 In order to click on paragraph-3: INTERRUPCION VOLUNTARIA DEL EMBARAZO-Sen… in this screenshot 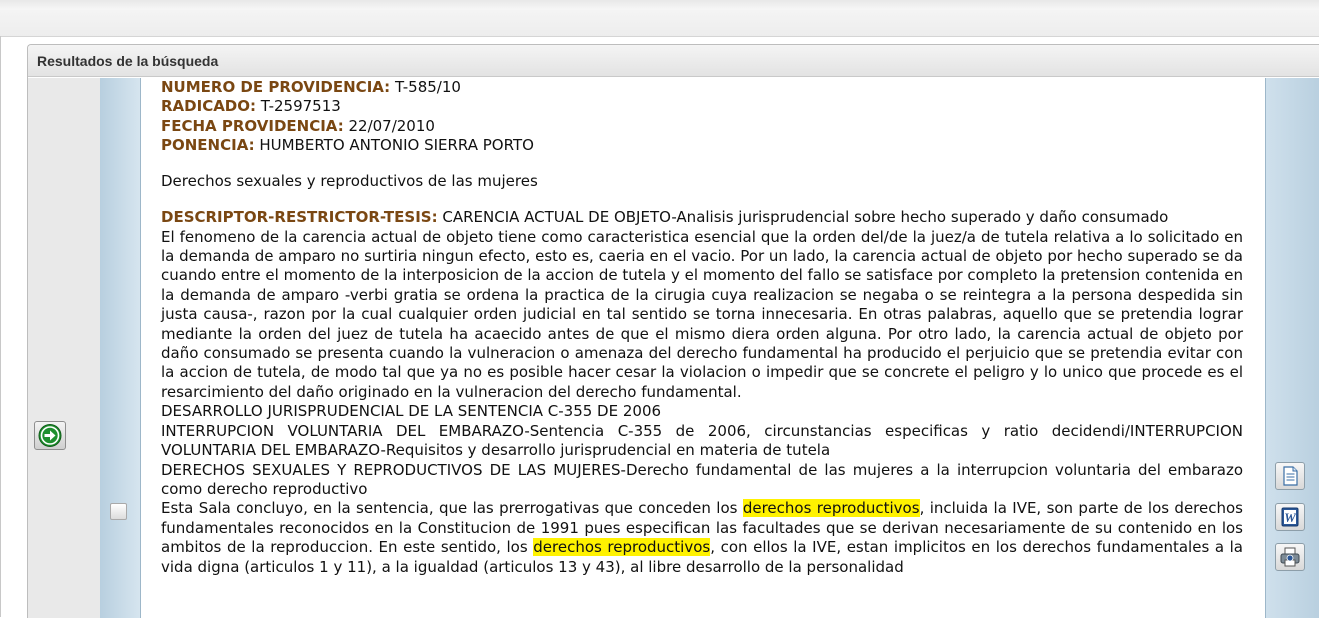, I will do `click(702, 440)`.